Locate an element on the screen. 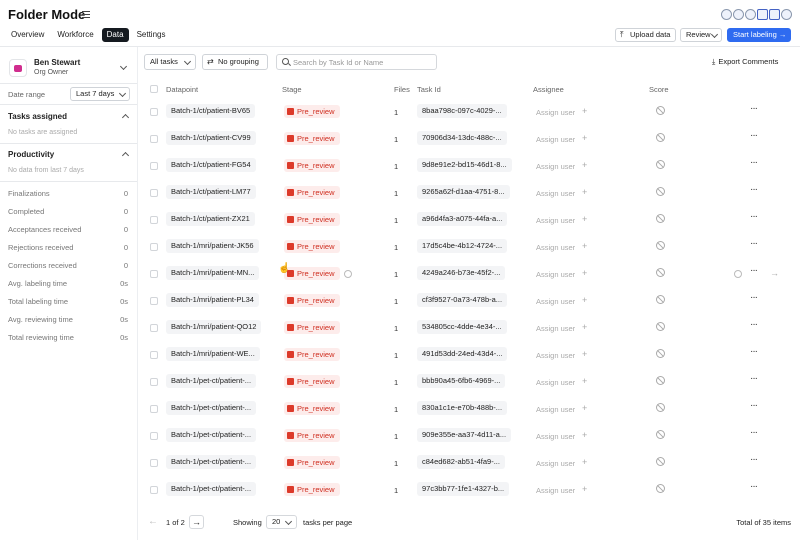 This screenshot has width=800, height=540. tab-settings: Settings is located at coordinates (151, 35).